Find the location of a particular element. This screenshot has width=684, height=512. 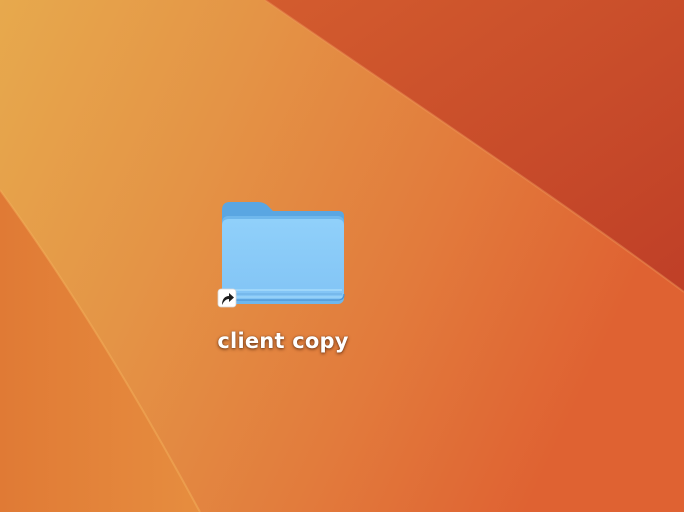

folder-label: client copy is located at coordinates (283, 341).